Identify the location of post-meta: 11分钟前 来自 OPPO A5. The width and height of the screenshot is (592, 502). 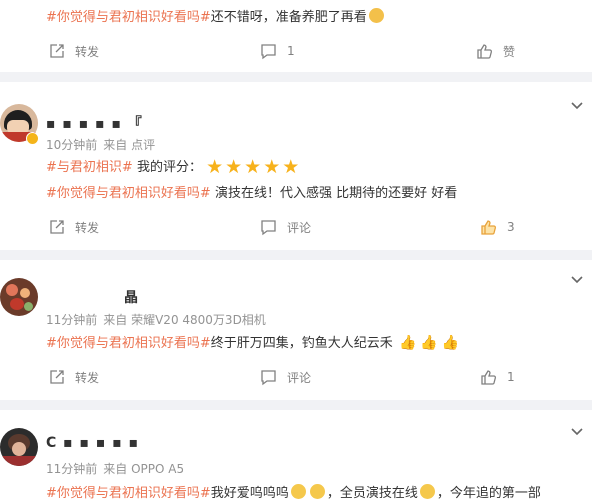
(118, 468).